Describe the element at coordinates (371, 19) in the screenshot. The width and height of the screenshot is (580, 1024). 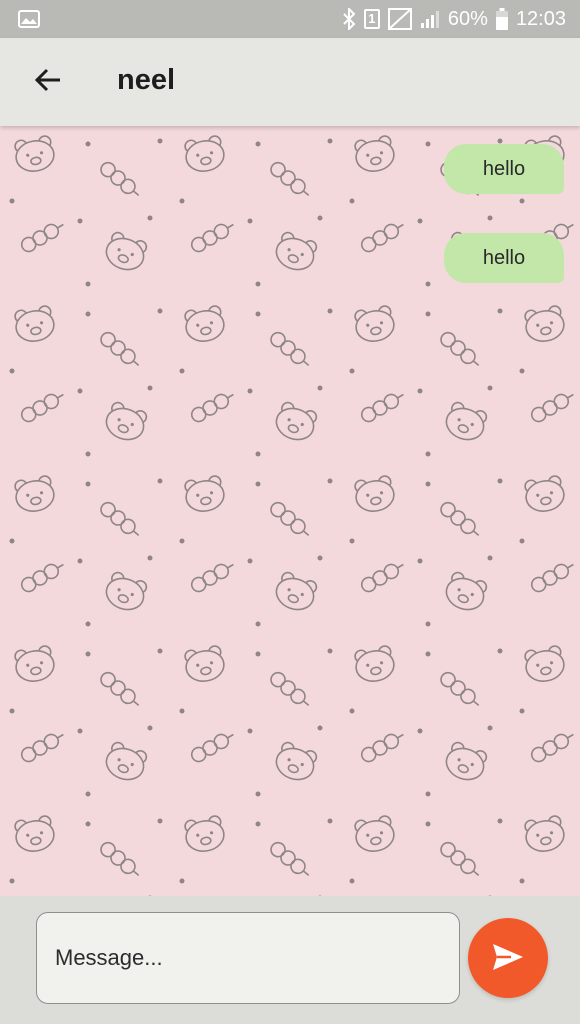
I see `sim-icon: 1` at that location.